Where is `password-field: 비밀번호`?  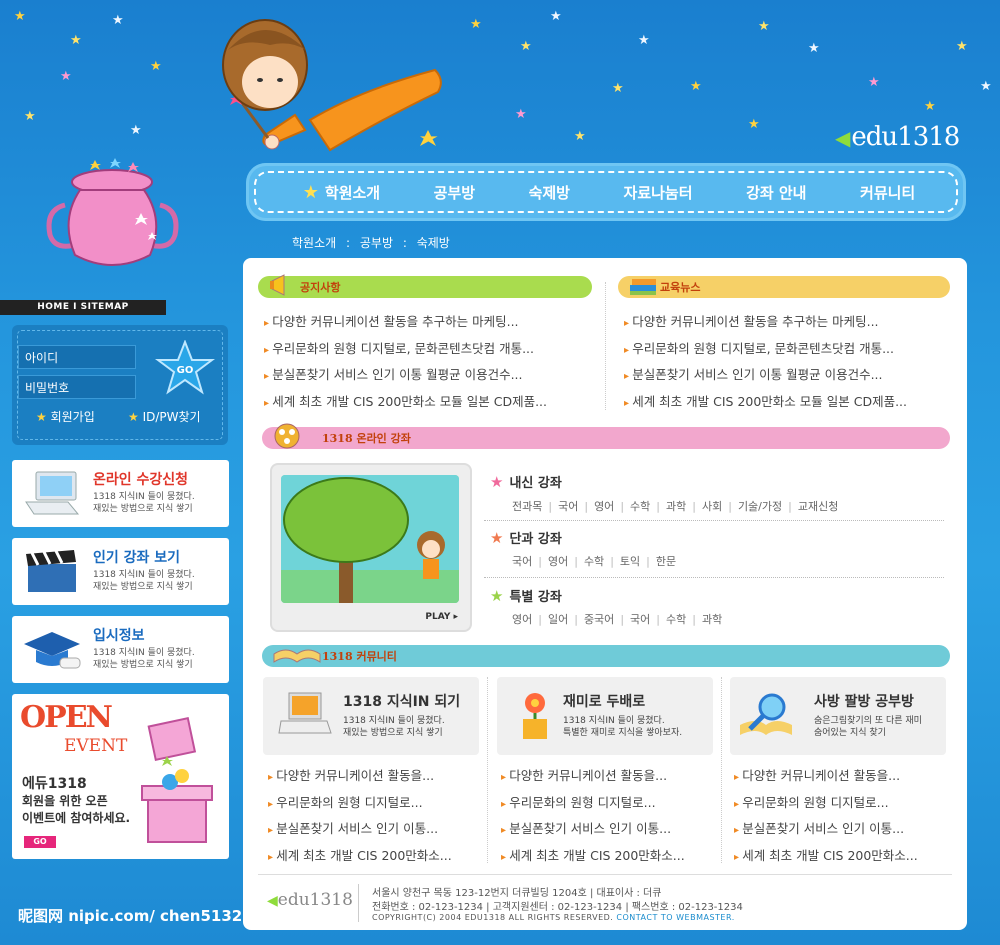
password-field: 비밀번호 is located at coordinates (77, 387).